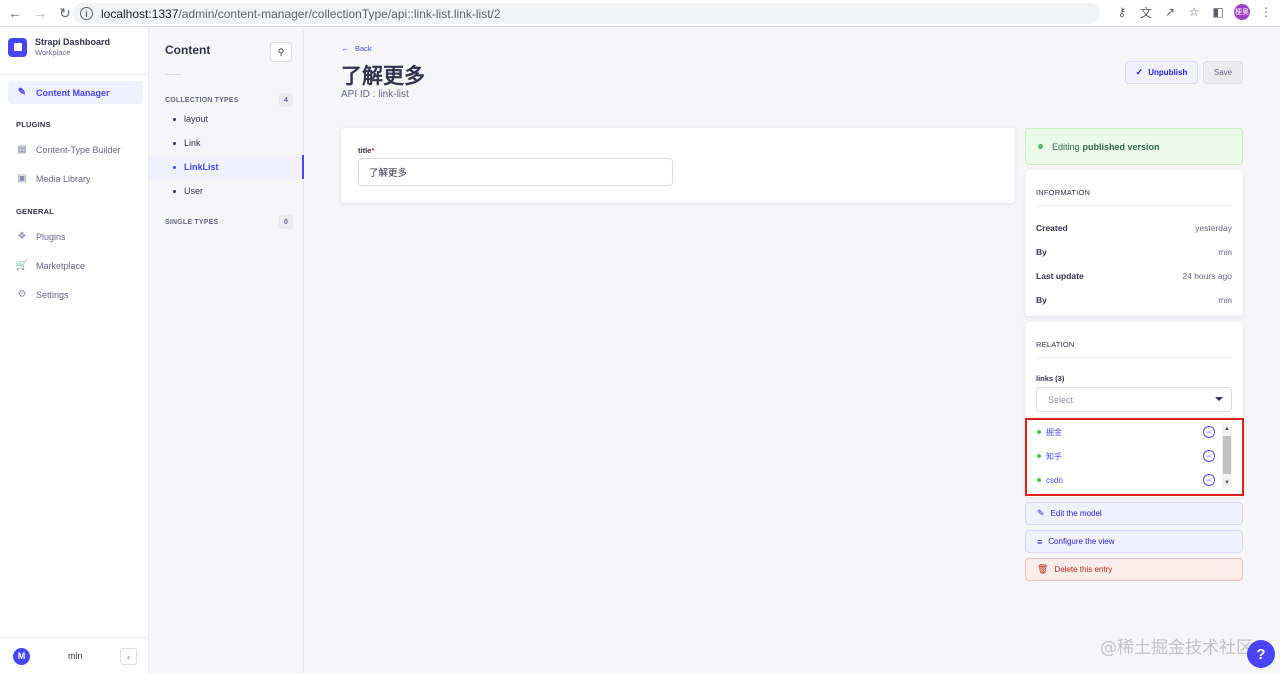 The image size is (1280, 674). I want to click on search-icon: ⚲, so click(281, 51).